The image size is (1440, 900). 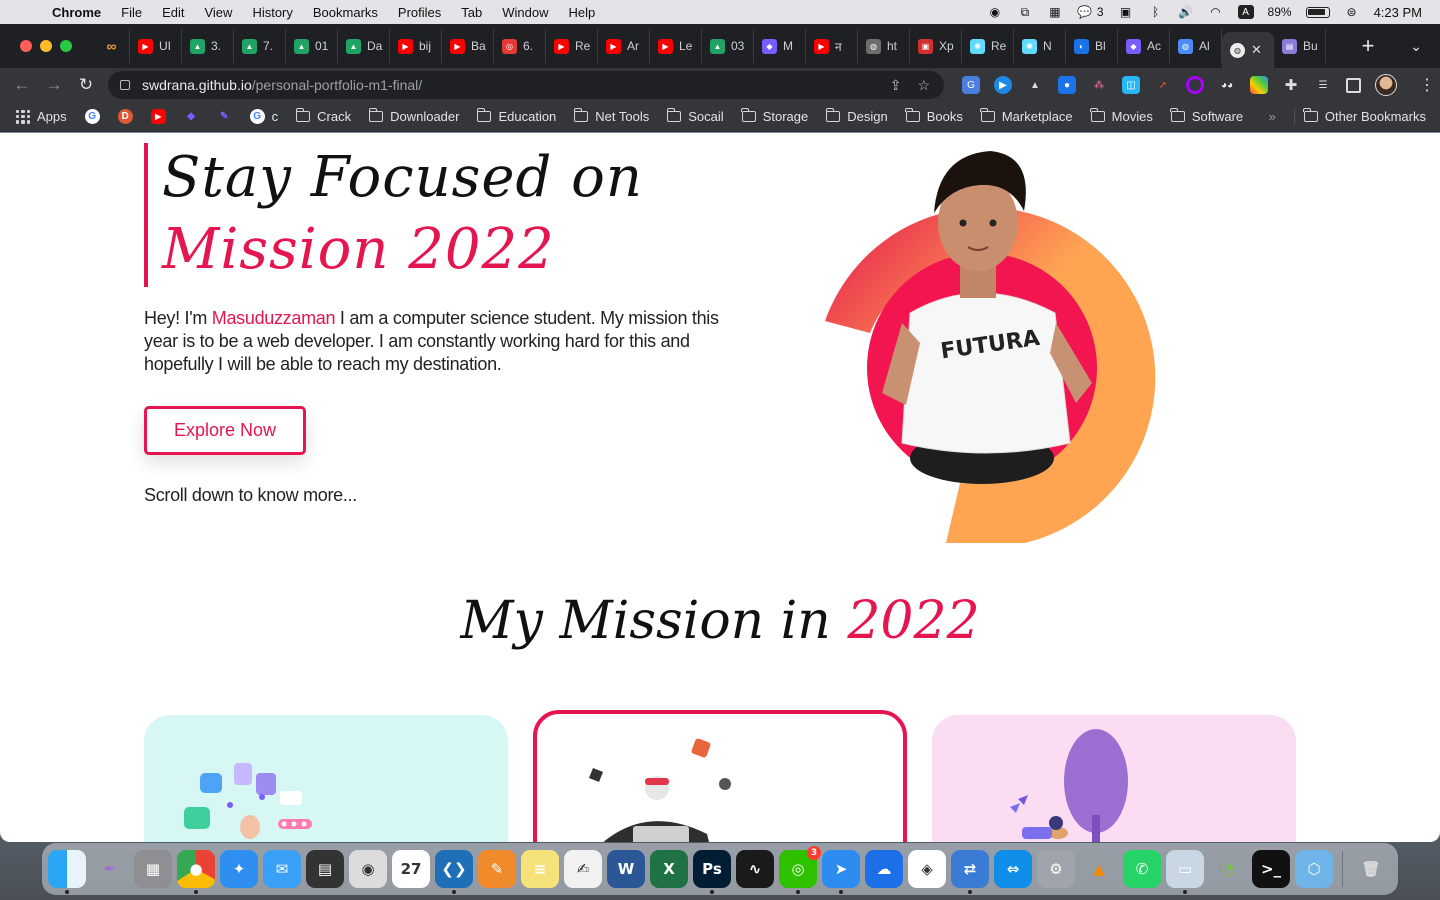 What do you see at coordinates (934, 116) in the screenshot?
I see `bookmark-folder: Books` at bounding box center [934, 116].